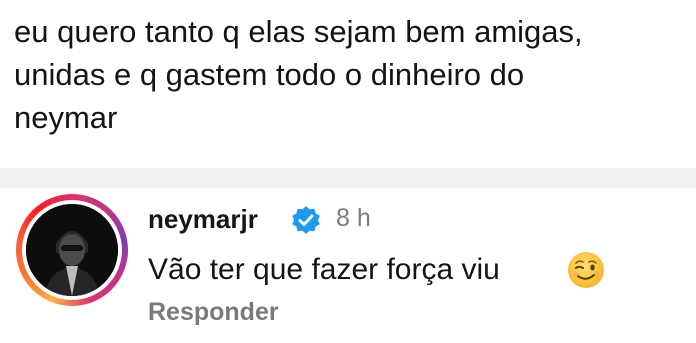  I want to click on section-divider, so click(348, 178).